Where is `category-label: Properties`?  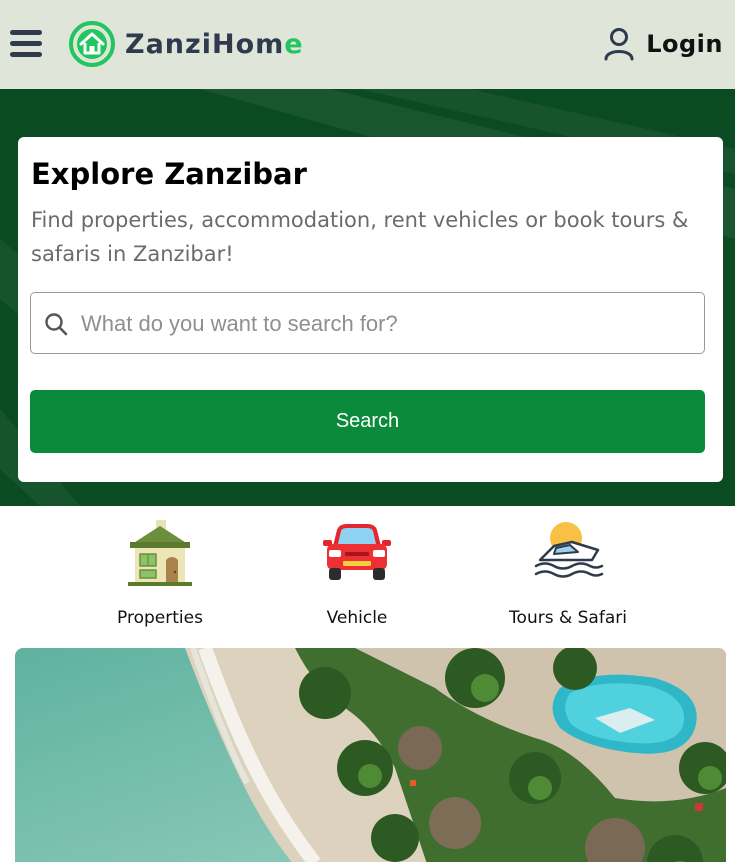
category-label: Properties is located at coordinates (160, 618).